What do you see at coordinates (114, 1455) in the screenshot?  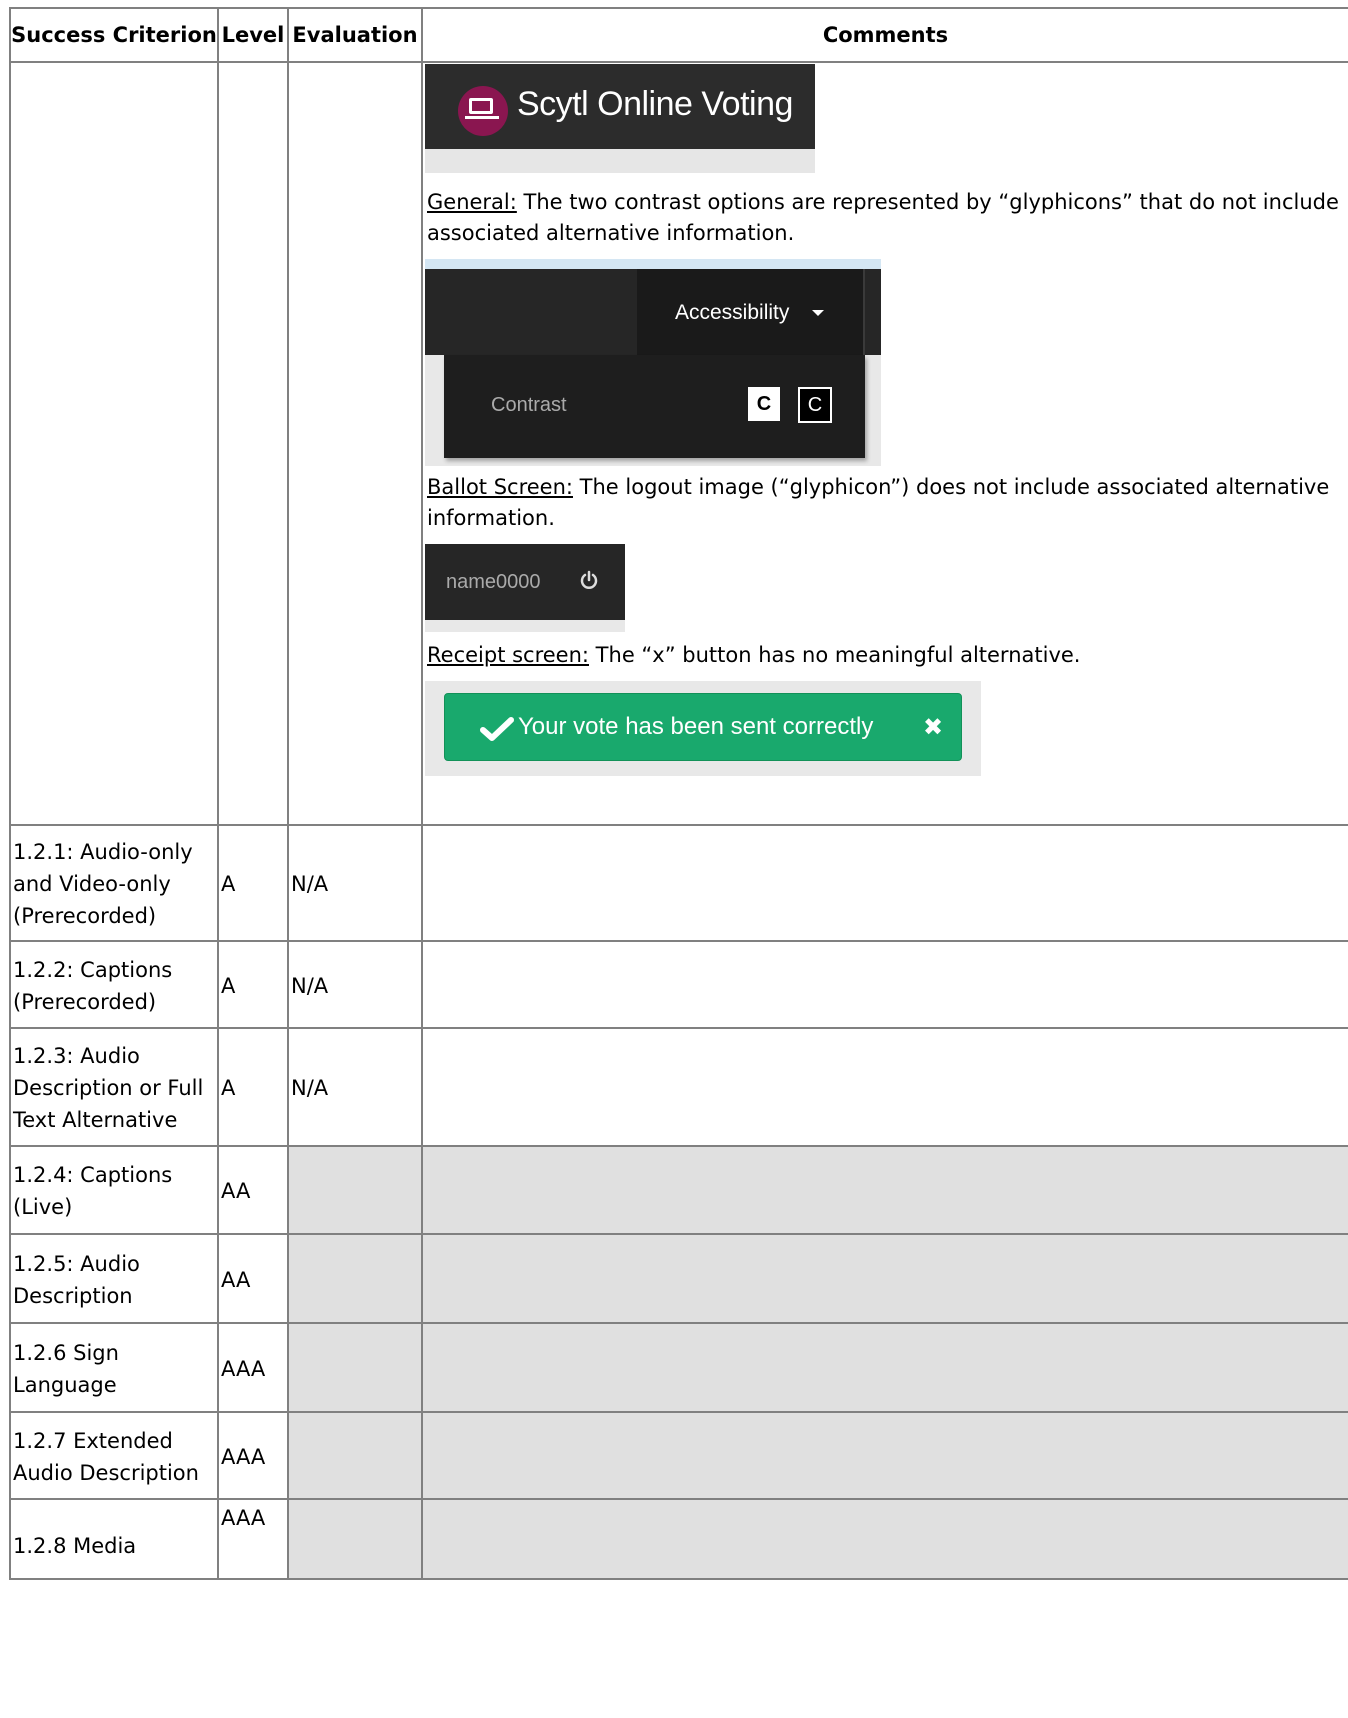 I see `criterion-cell: 1.2.7 Extended Audio Description` at bounding box center [114, 1455].